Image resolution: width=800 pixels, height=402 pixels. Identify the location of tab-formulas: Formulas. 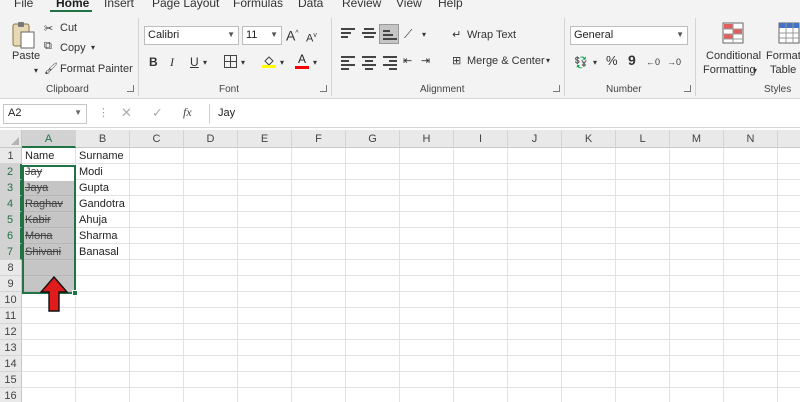
(258, 5).